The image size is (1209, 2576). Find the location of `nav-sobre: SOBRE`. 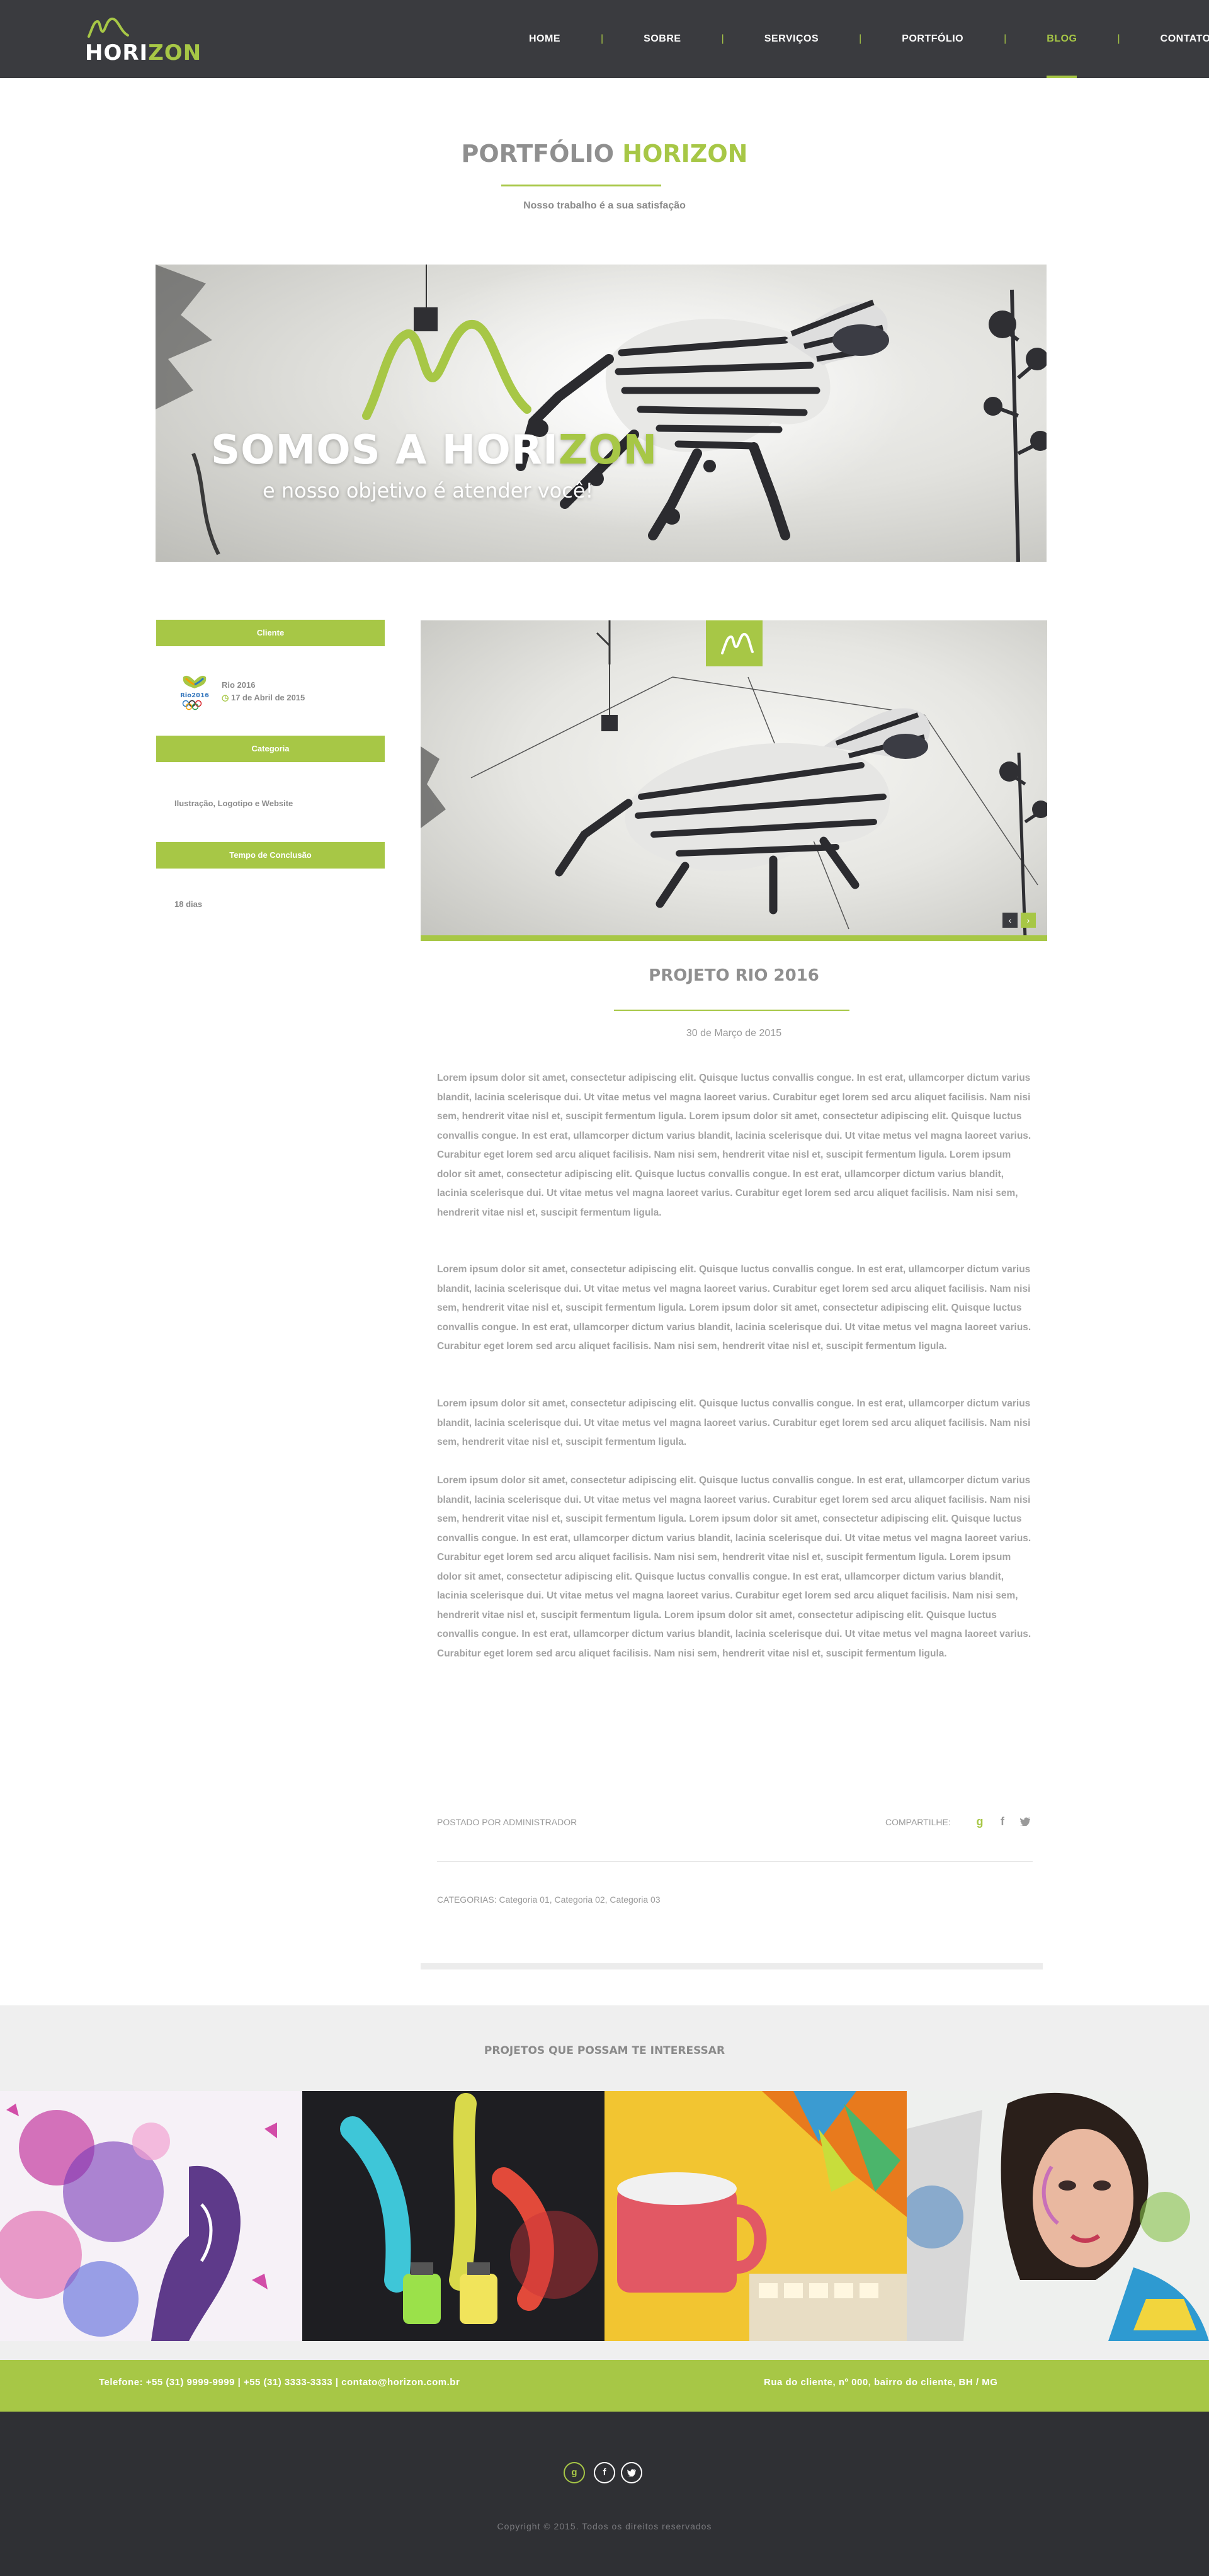

nav-sobre: SOBRE is located at coordinates (662, 39).